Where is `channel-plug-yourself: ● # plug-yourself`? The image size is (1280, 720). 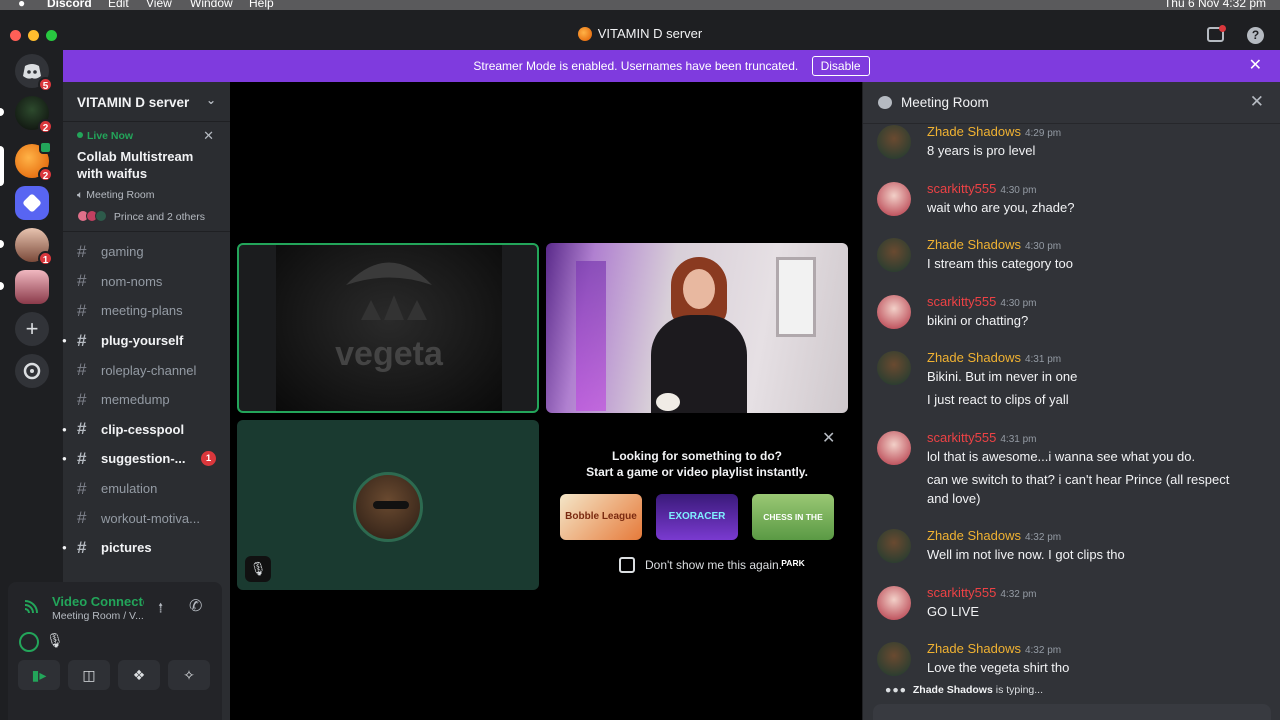 channel-plug-yourself: ● # plug-yourself is located at coordinates (146, 341).